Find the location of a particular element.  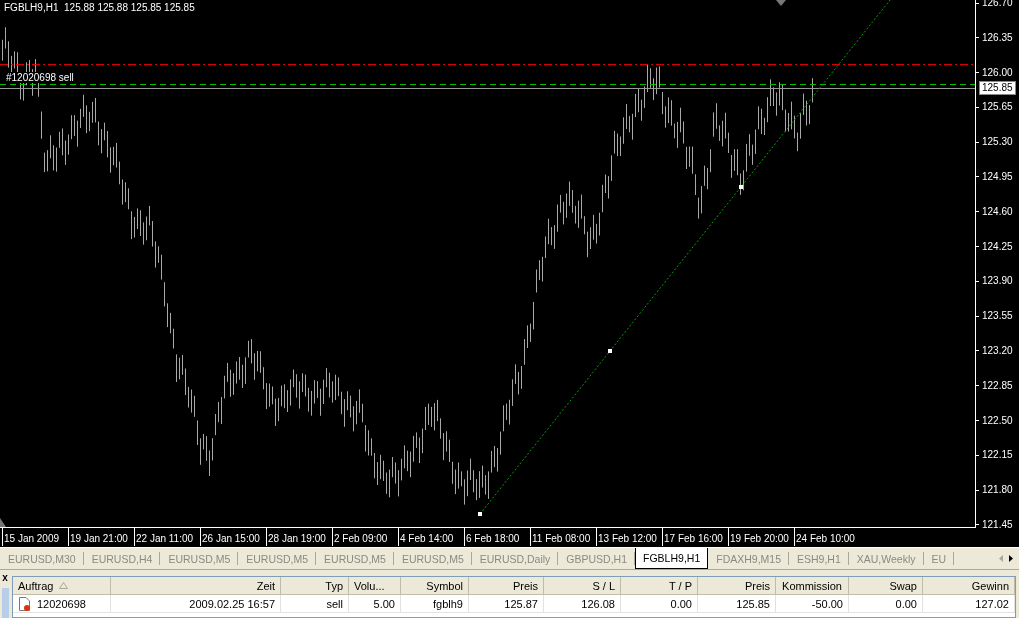

current-price-label: 125.85 is located at coordinates (997, 88).